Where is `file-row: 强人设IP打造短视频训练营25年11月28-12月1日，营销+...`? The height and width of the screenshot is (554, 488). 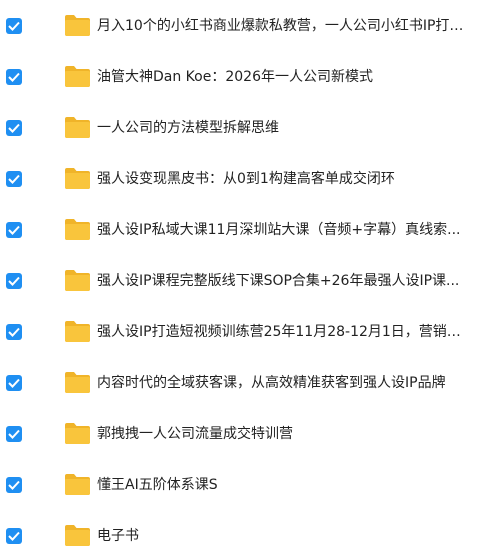 file-row: 强人设IP打造短视频训练营25年11月28-12月1日，营销+... is located at coordinates (244, 332).